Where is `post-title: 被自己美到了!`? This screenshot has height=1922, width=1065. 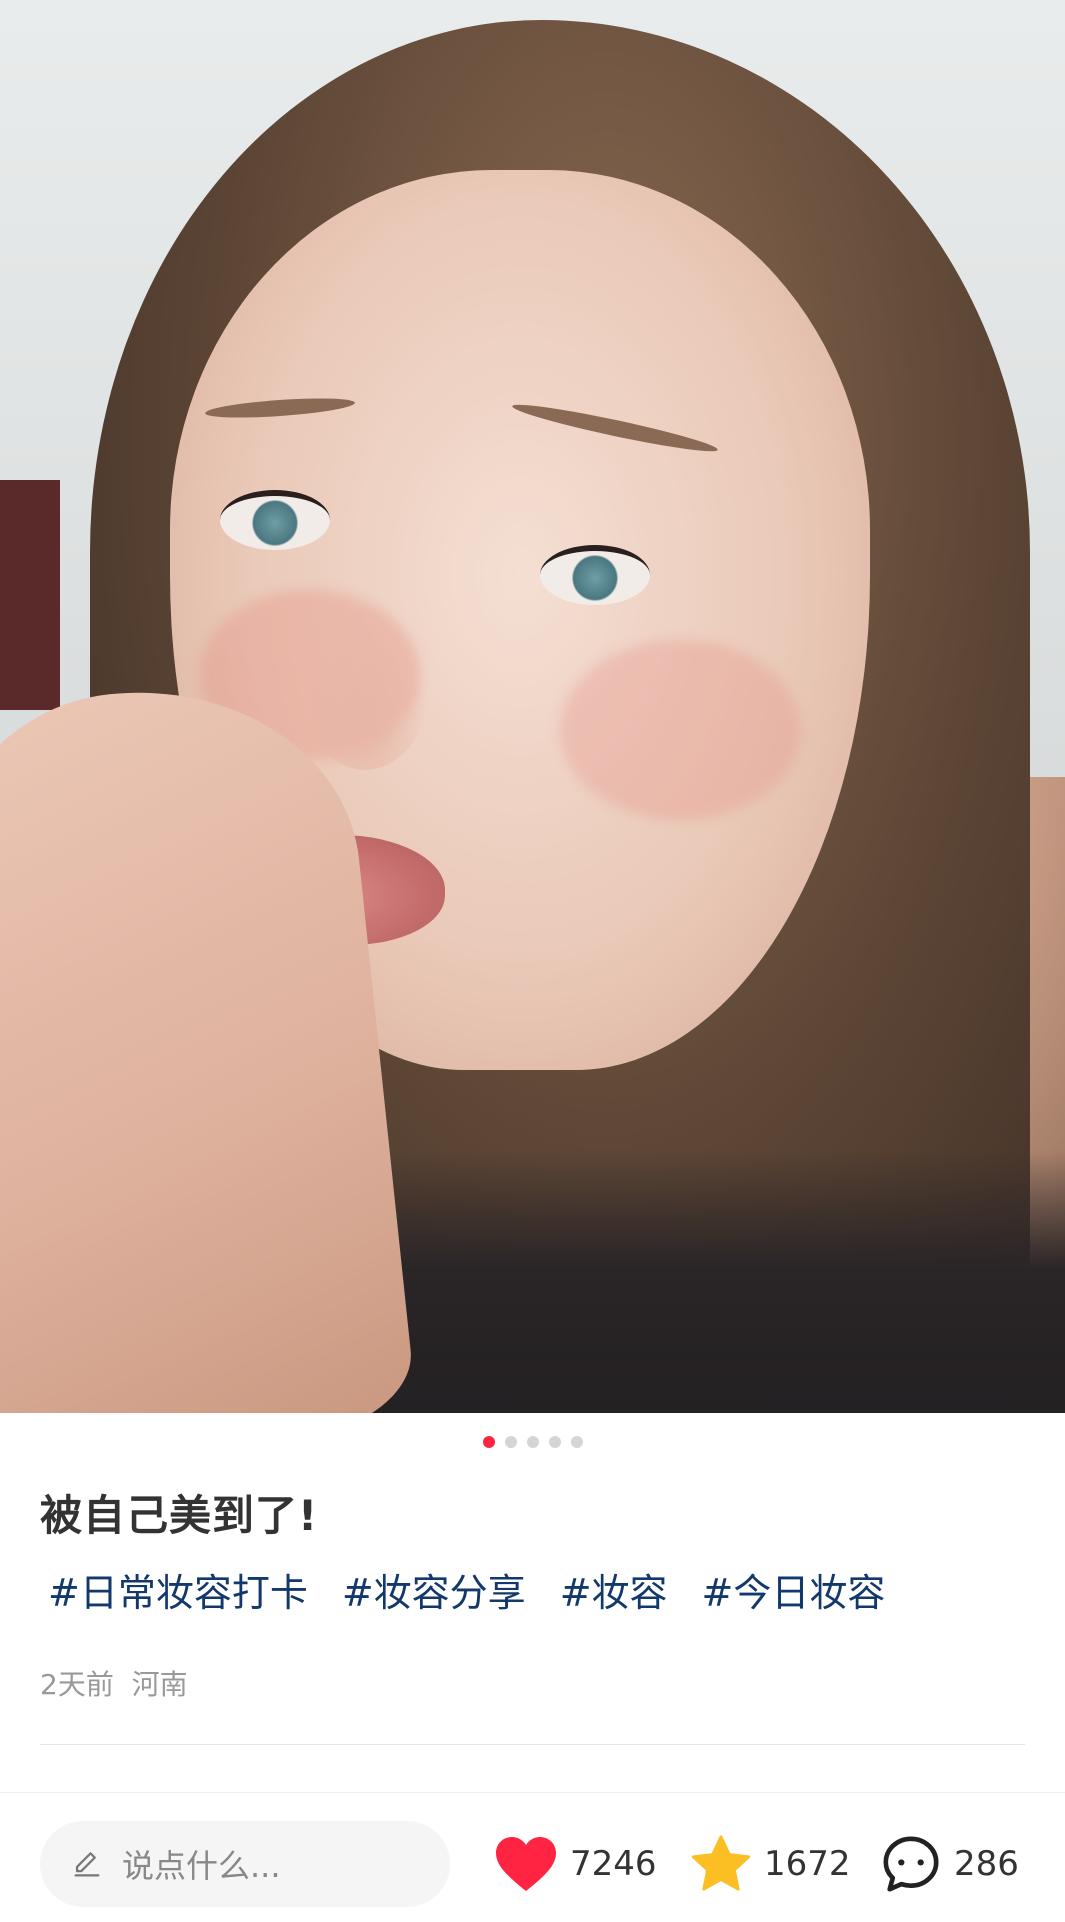 post-title: 被自己美到了! is located at coordinates (179, 1515).